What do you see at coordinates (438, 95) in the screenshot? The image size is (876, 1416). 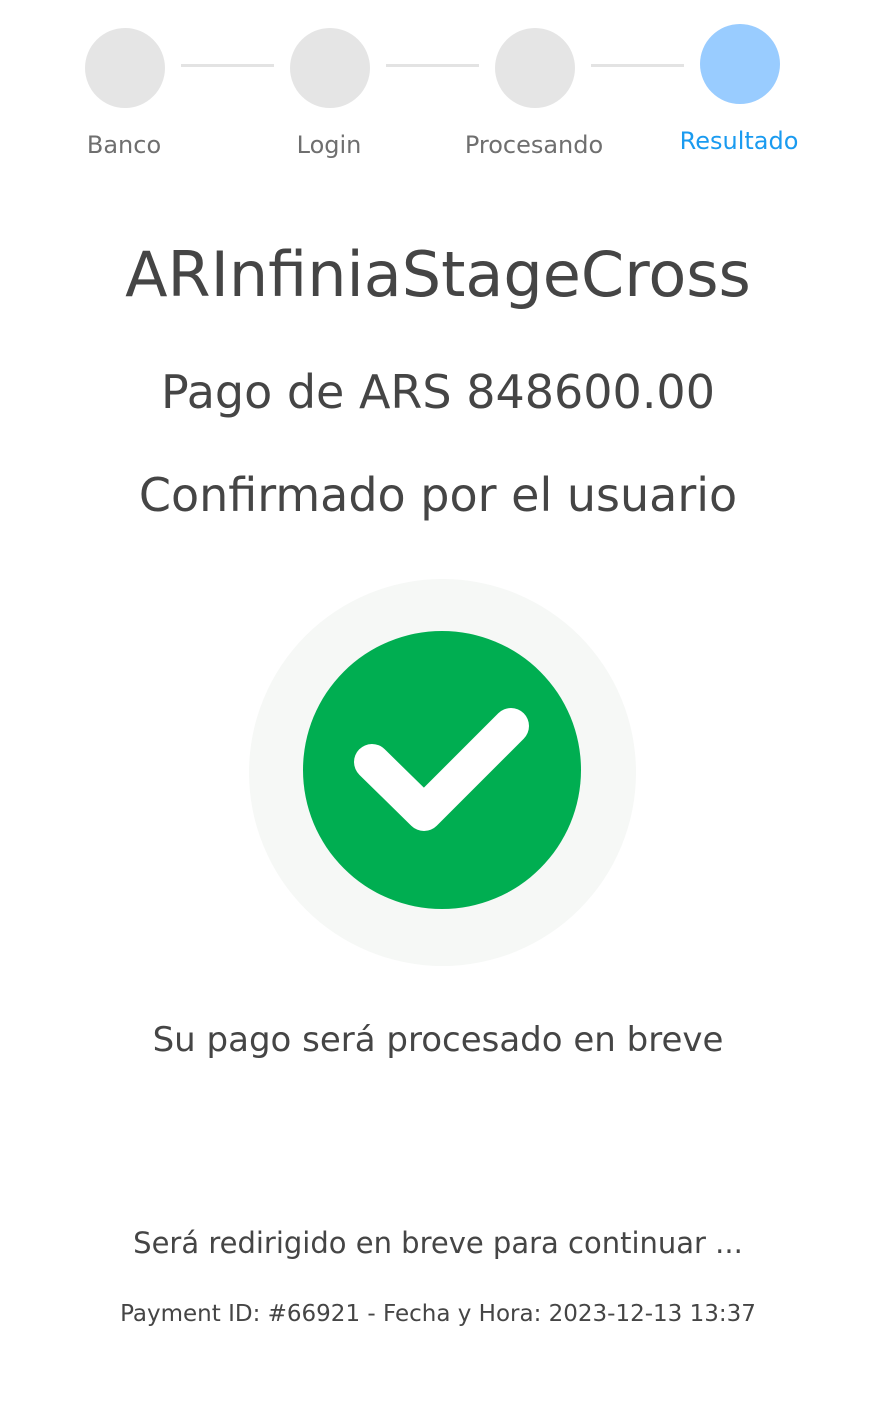 I see `progress-stepper: Banco Login Procesando Resultado` at bounding box center [438, 95].